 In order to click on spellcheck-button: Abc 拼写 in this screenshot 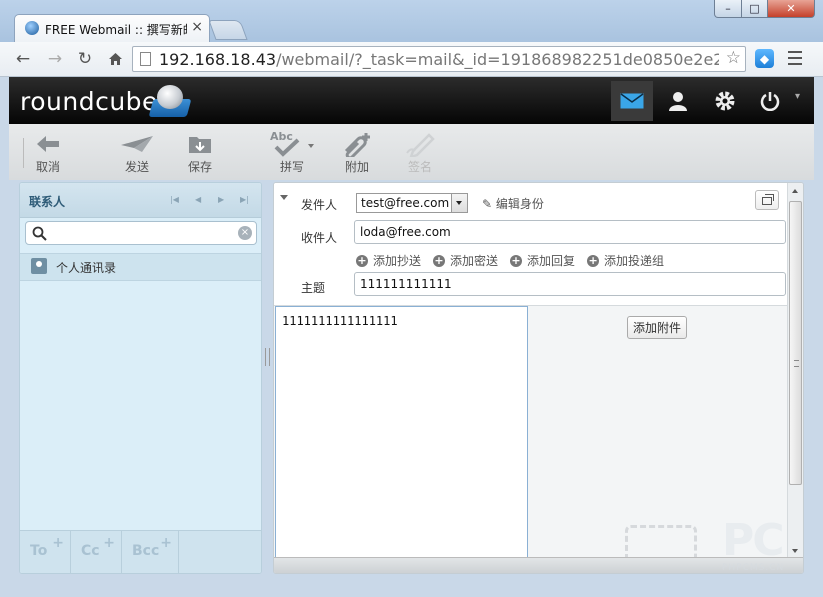, I will do `click(292, 152)`.